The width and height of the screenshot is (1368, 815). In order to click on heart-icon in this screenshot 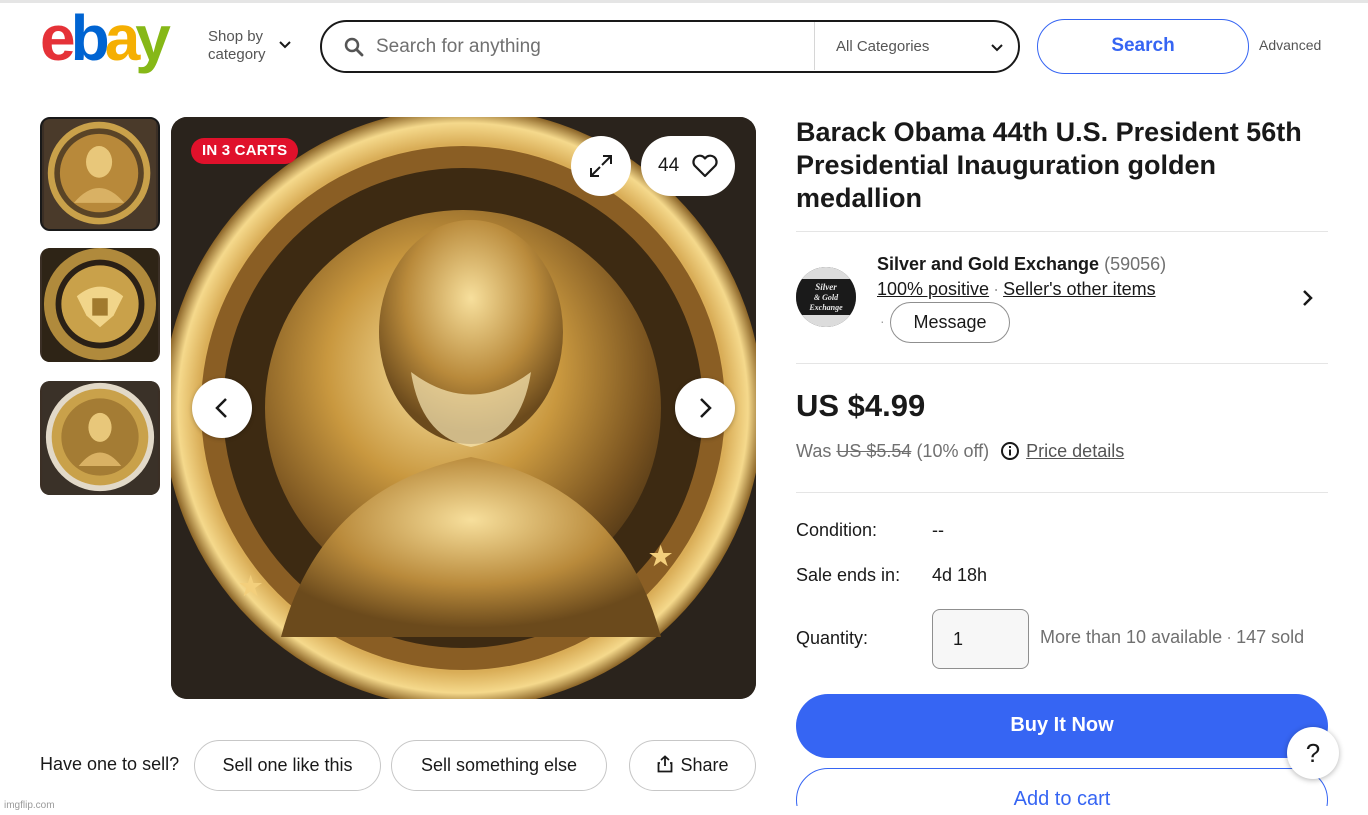, I will do `click(705, 166)`.